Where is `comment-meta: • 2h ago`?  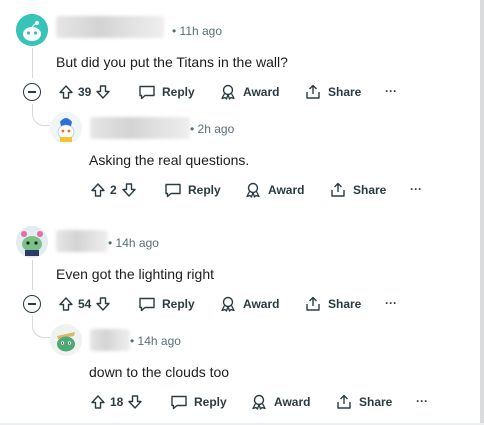
comment-meta: • 2h ago is located at coordinates (212, 129).